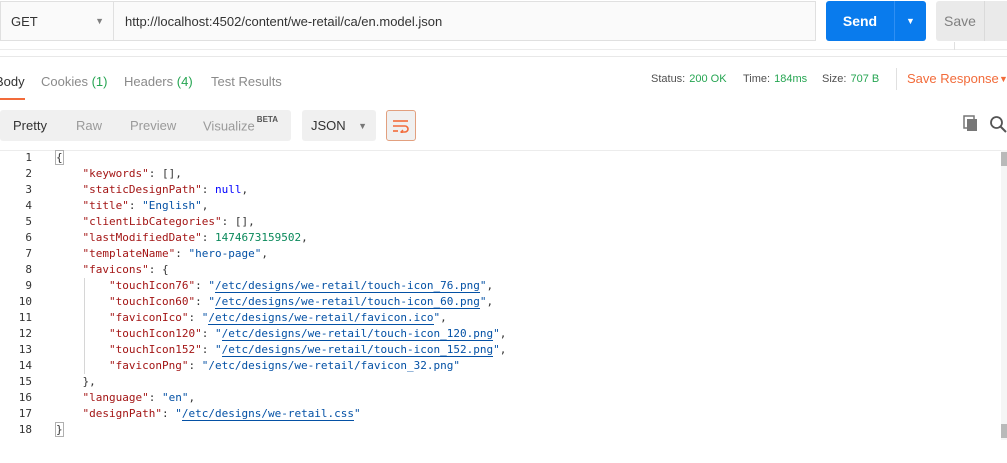 This screenshot has height=463, width=1007. I want to click on tab-headers: Headers (4), so click(158, 81).